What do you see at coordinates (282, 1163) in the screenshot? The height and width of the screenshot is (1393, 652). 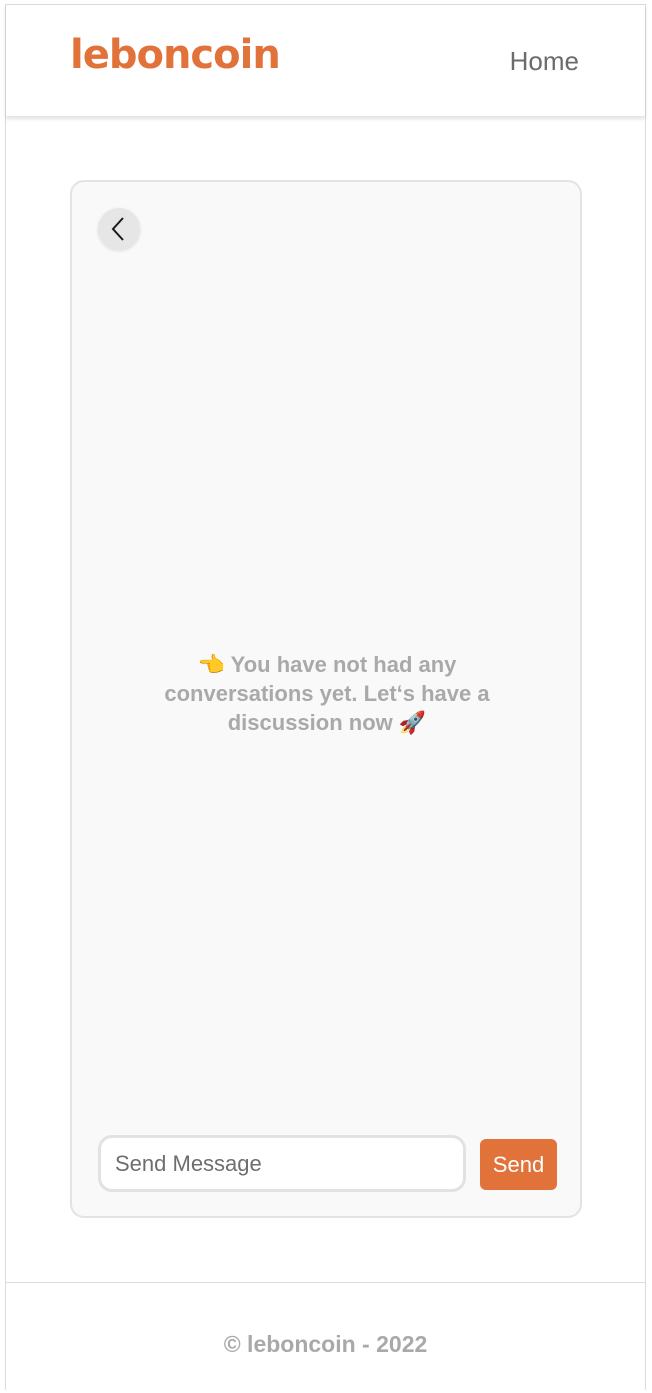 I see `message-input` at bounding box center [282, 1163].